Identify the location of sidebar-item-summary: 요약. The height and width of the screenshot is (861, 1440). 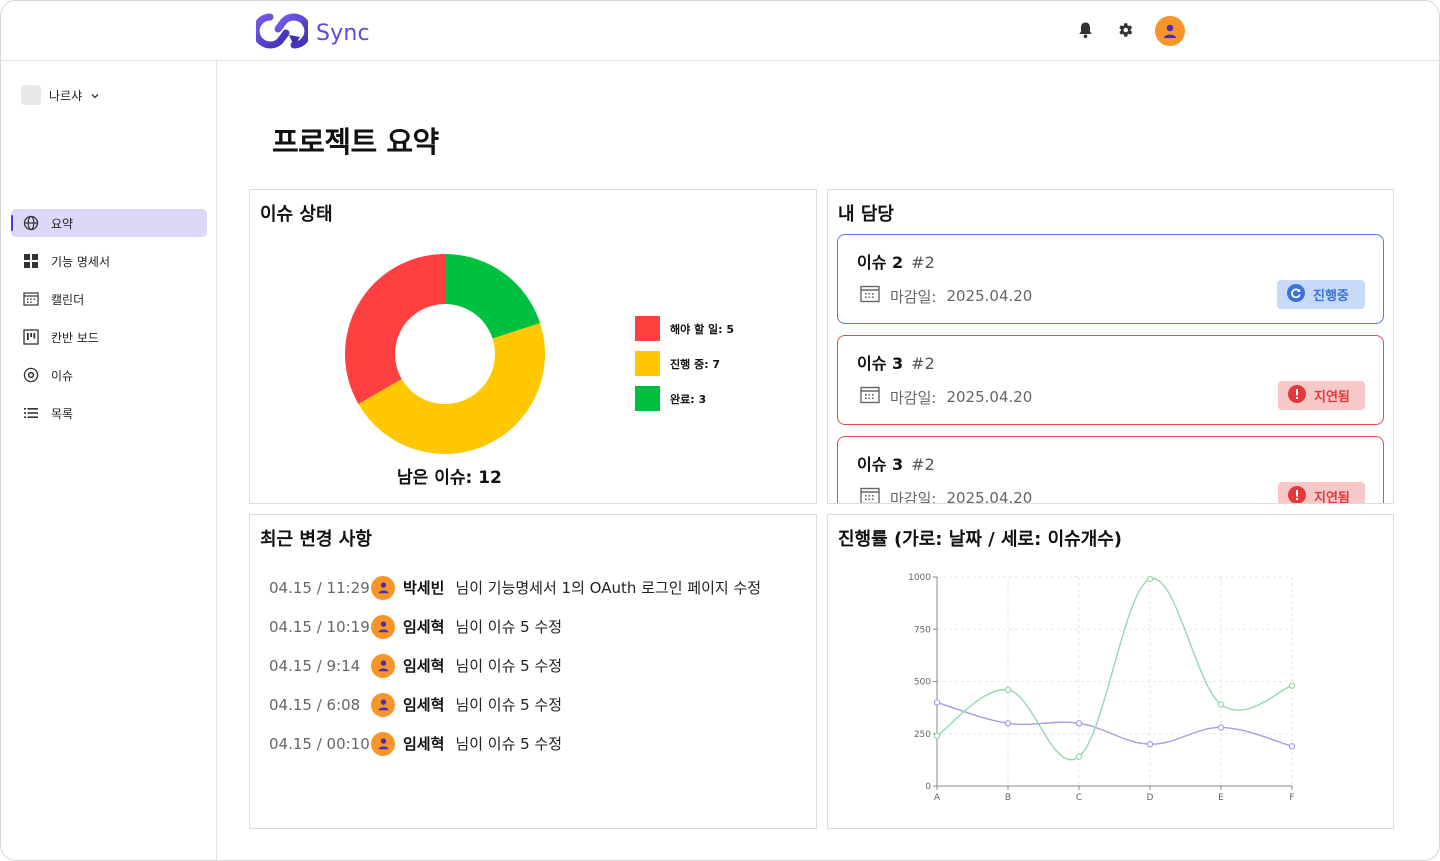
(109, 223).